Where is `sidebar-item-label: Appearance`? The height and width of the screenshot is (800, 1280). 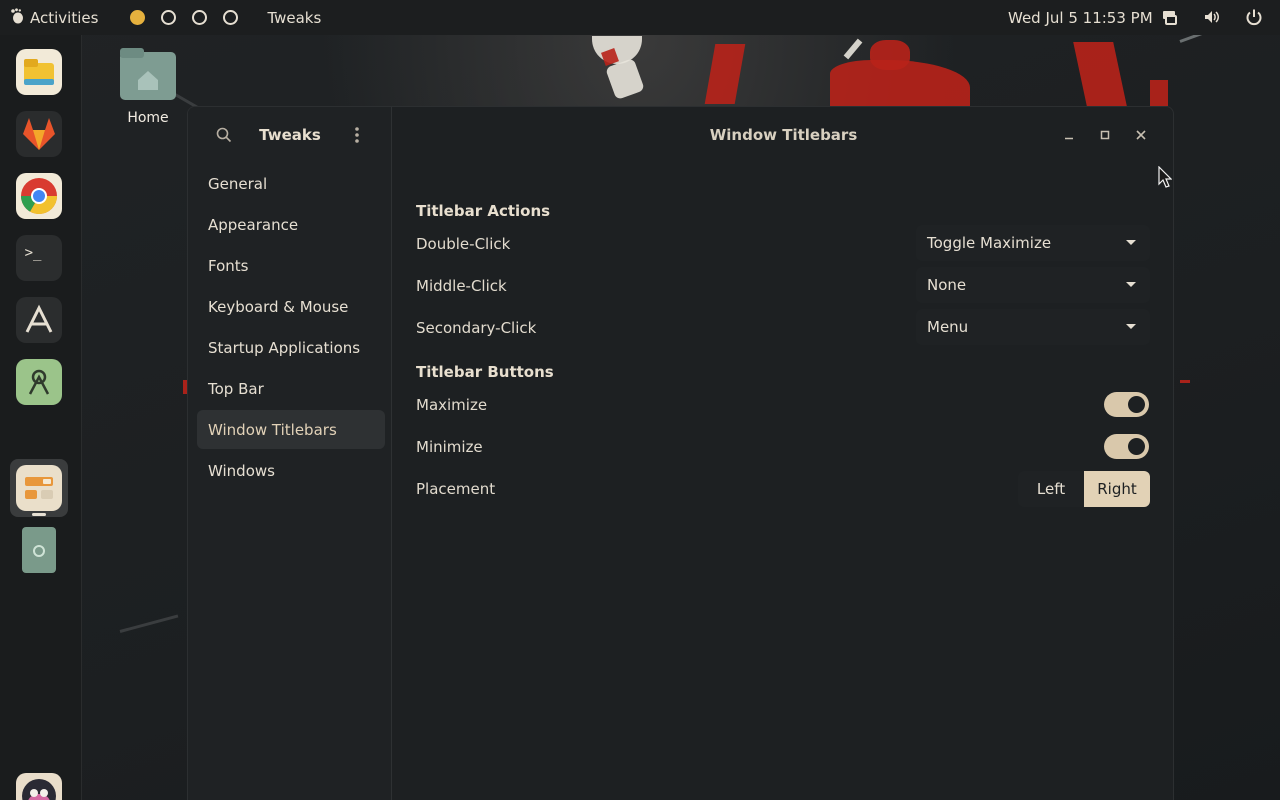 sidebar-item-label: Appearance is located at coordinates (253, 224).